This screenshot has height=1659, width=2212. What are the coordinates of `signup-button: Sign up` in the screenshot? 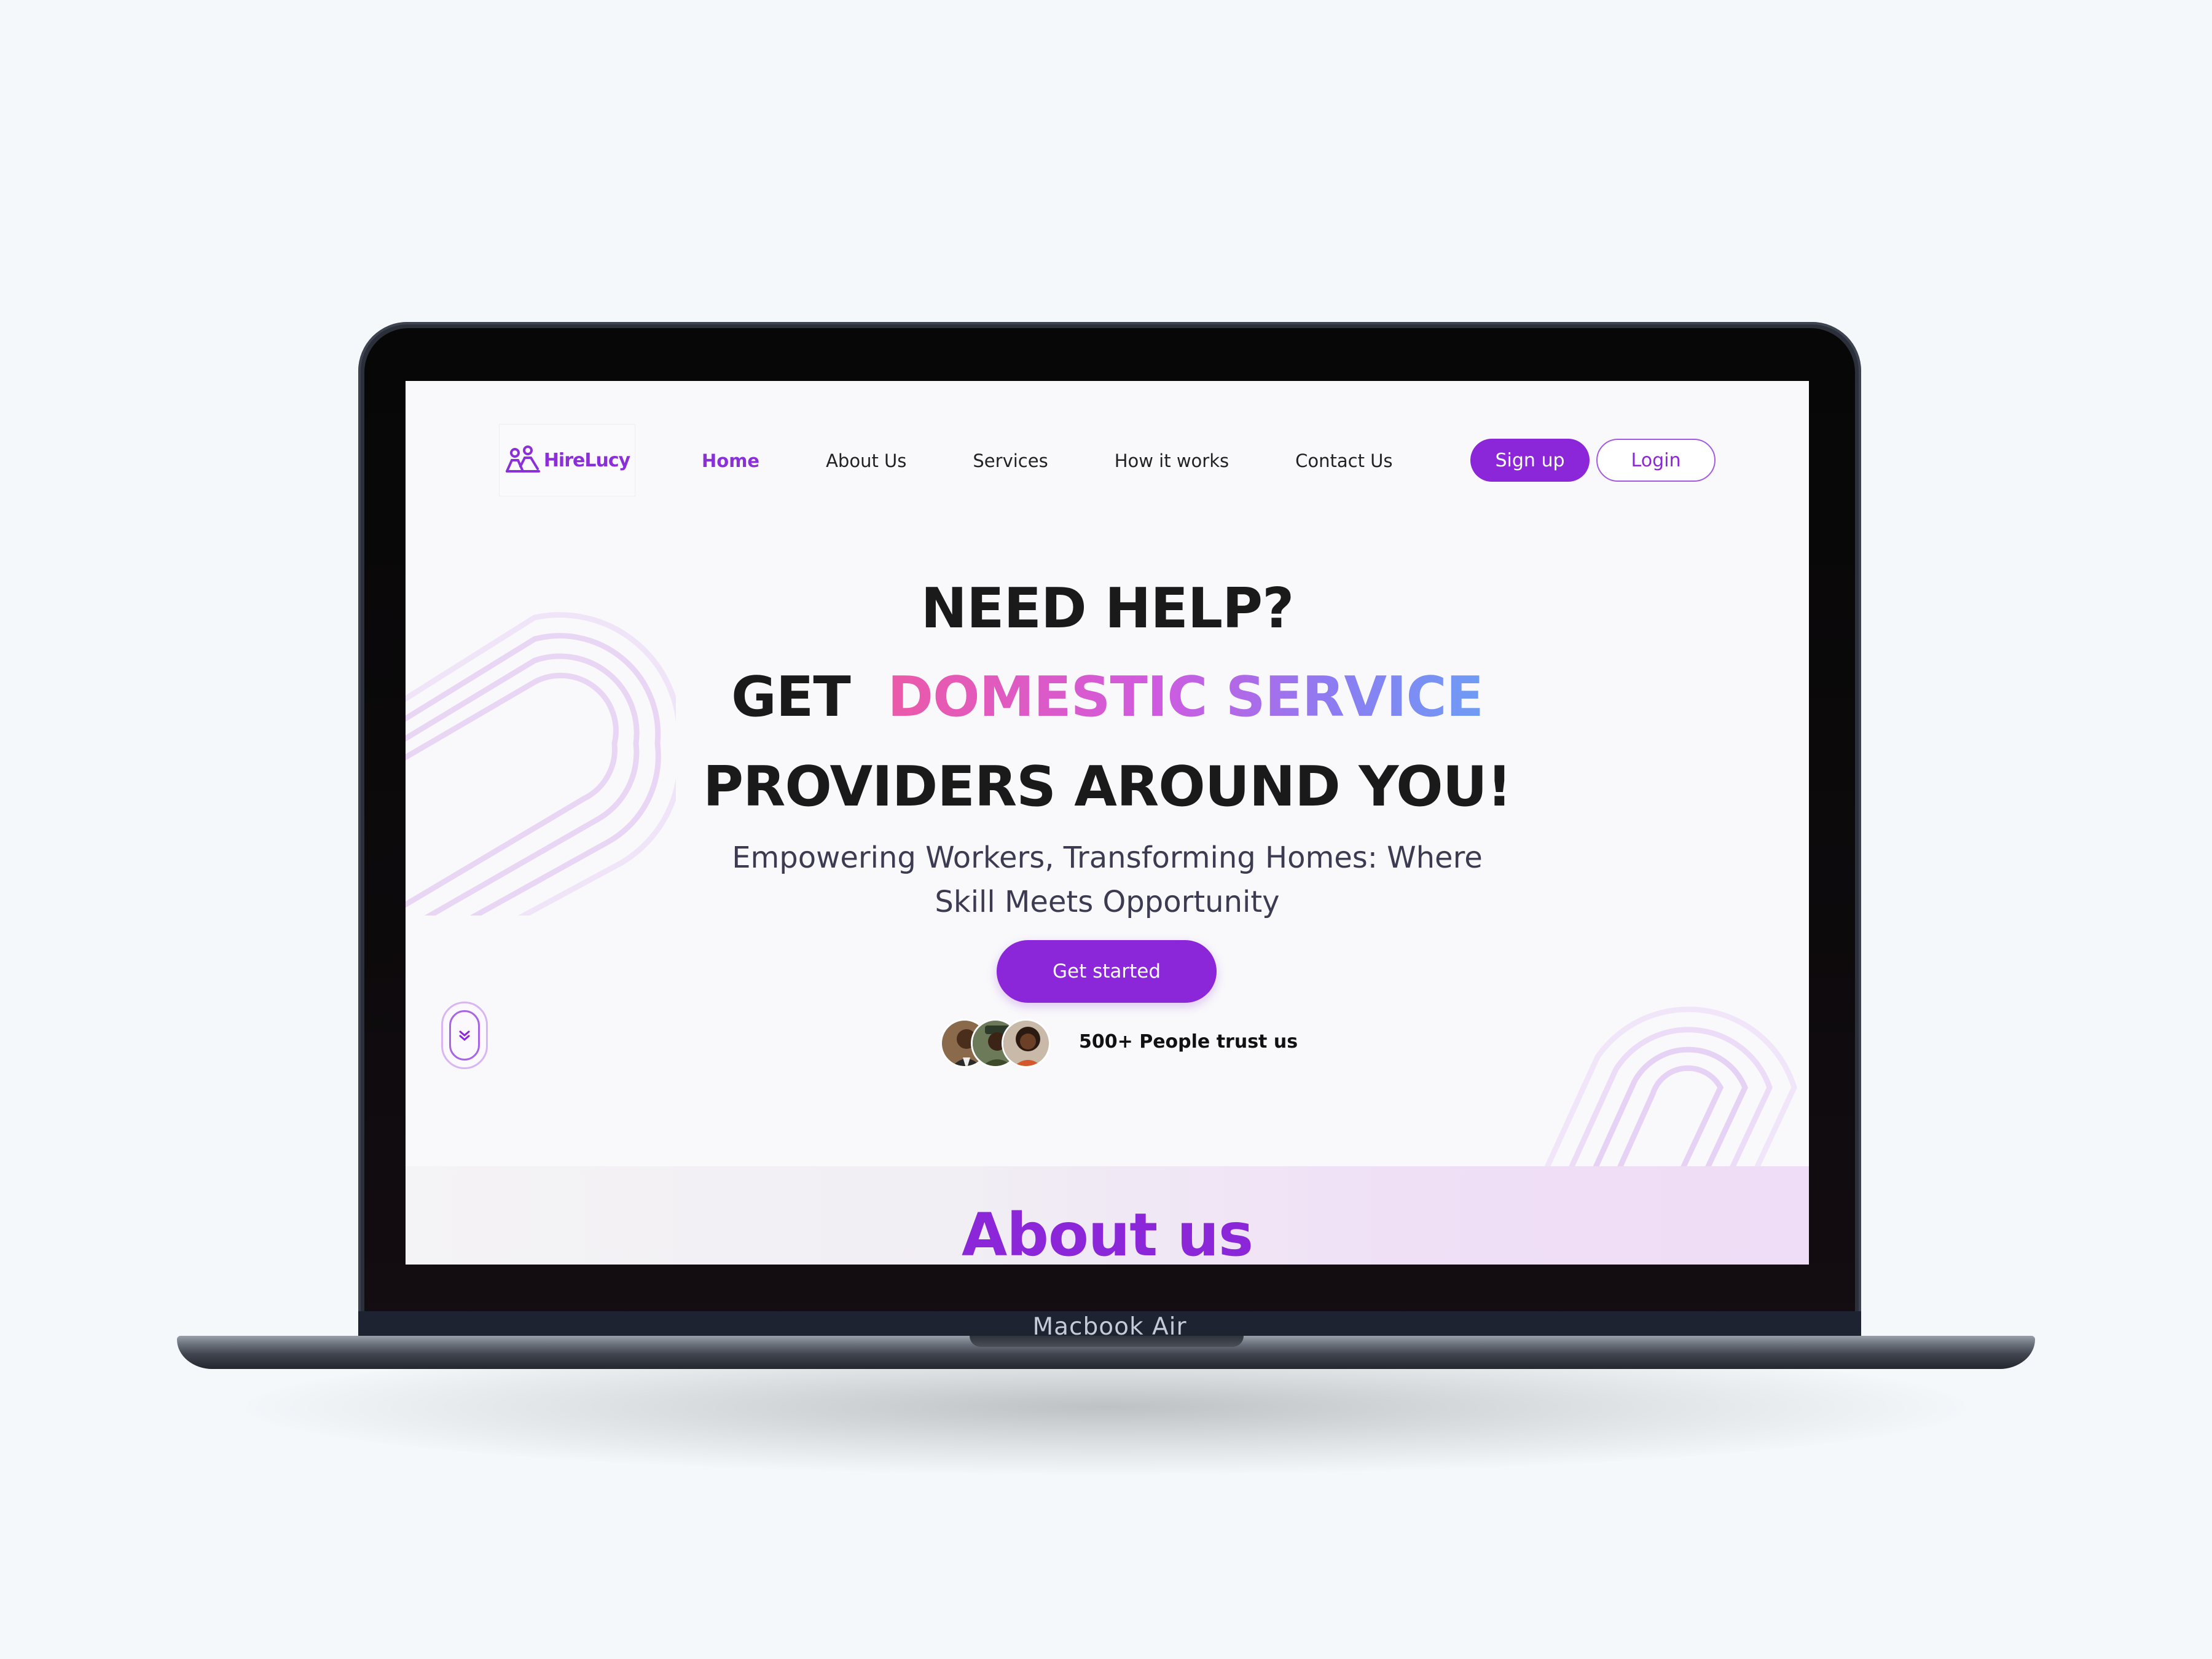 It's located at (1530, 460).